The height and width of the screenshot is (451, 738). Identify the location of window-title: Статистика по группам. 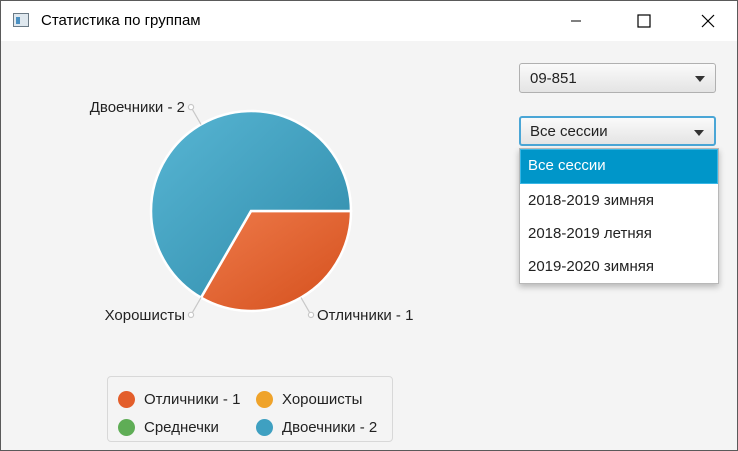
(121, 20).